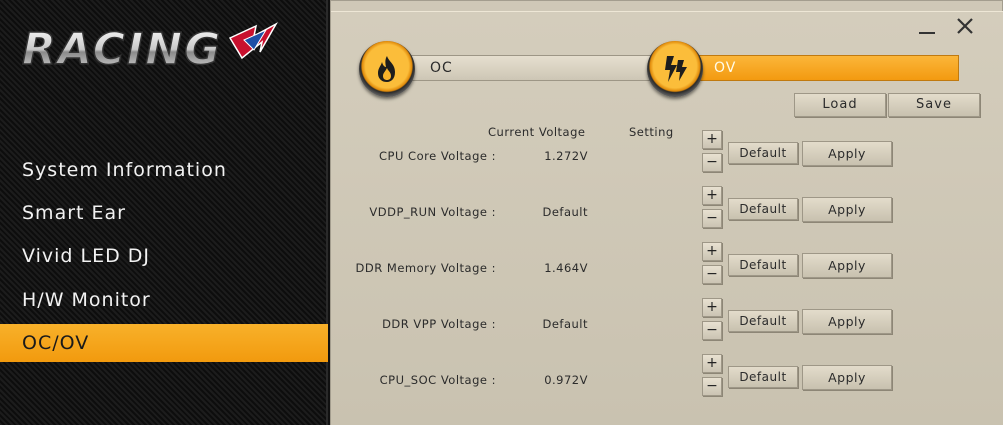  I want to click on current-voltage-value: 1.272V, so click(566, 156).